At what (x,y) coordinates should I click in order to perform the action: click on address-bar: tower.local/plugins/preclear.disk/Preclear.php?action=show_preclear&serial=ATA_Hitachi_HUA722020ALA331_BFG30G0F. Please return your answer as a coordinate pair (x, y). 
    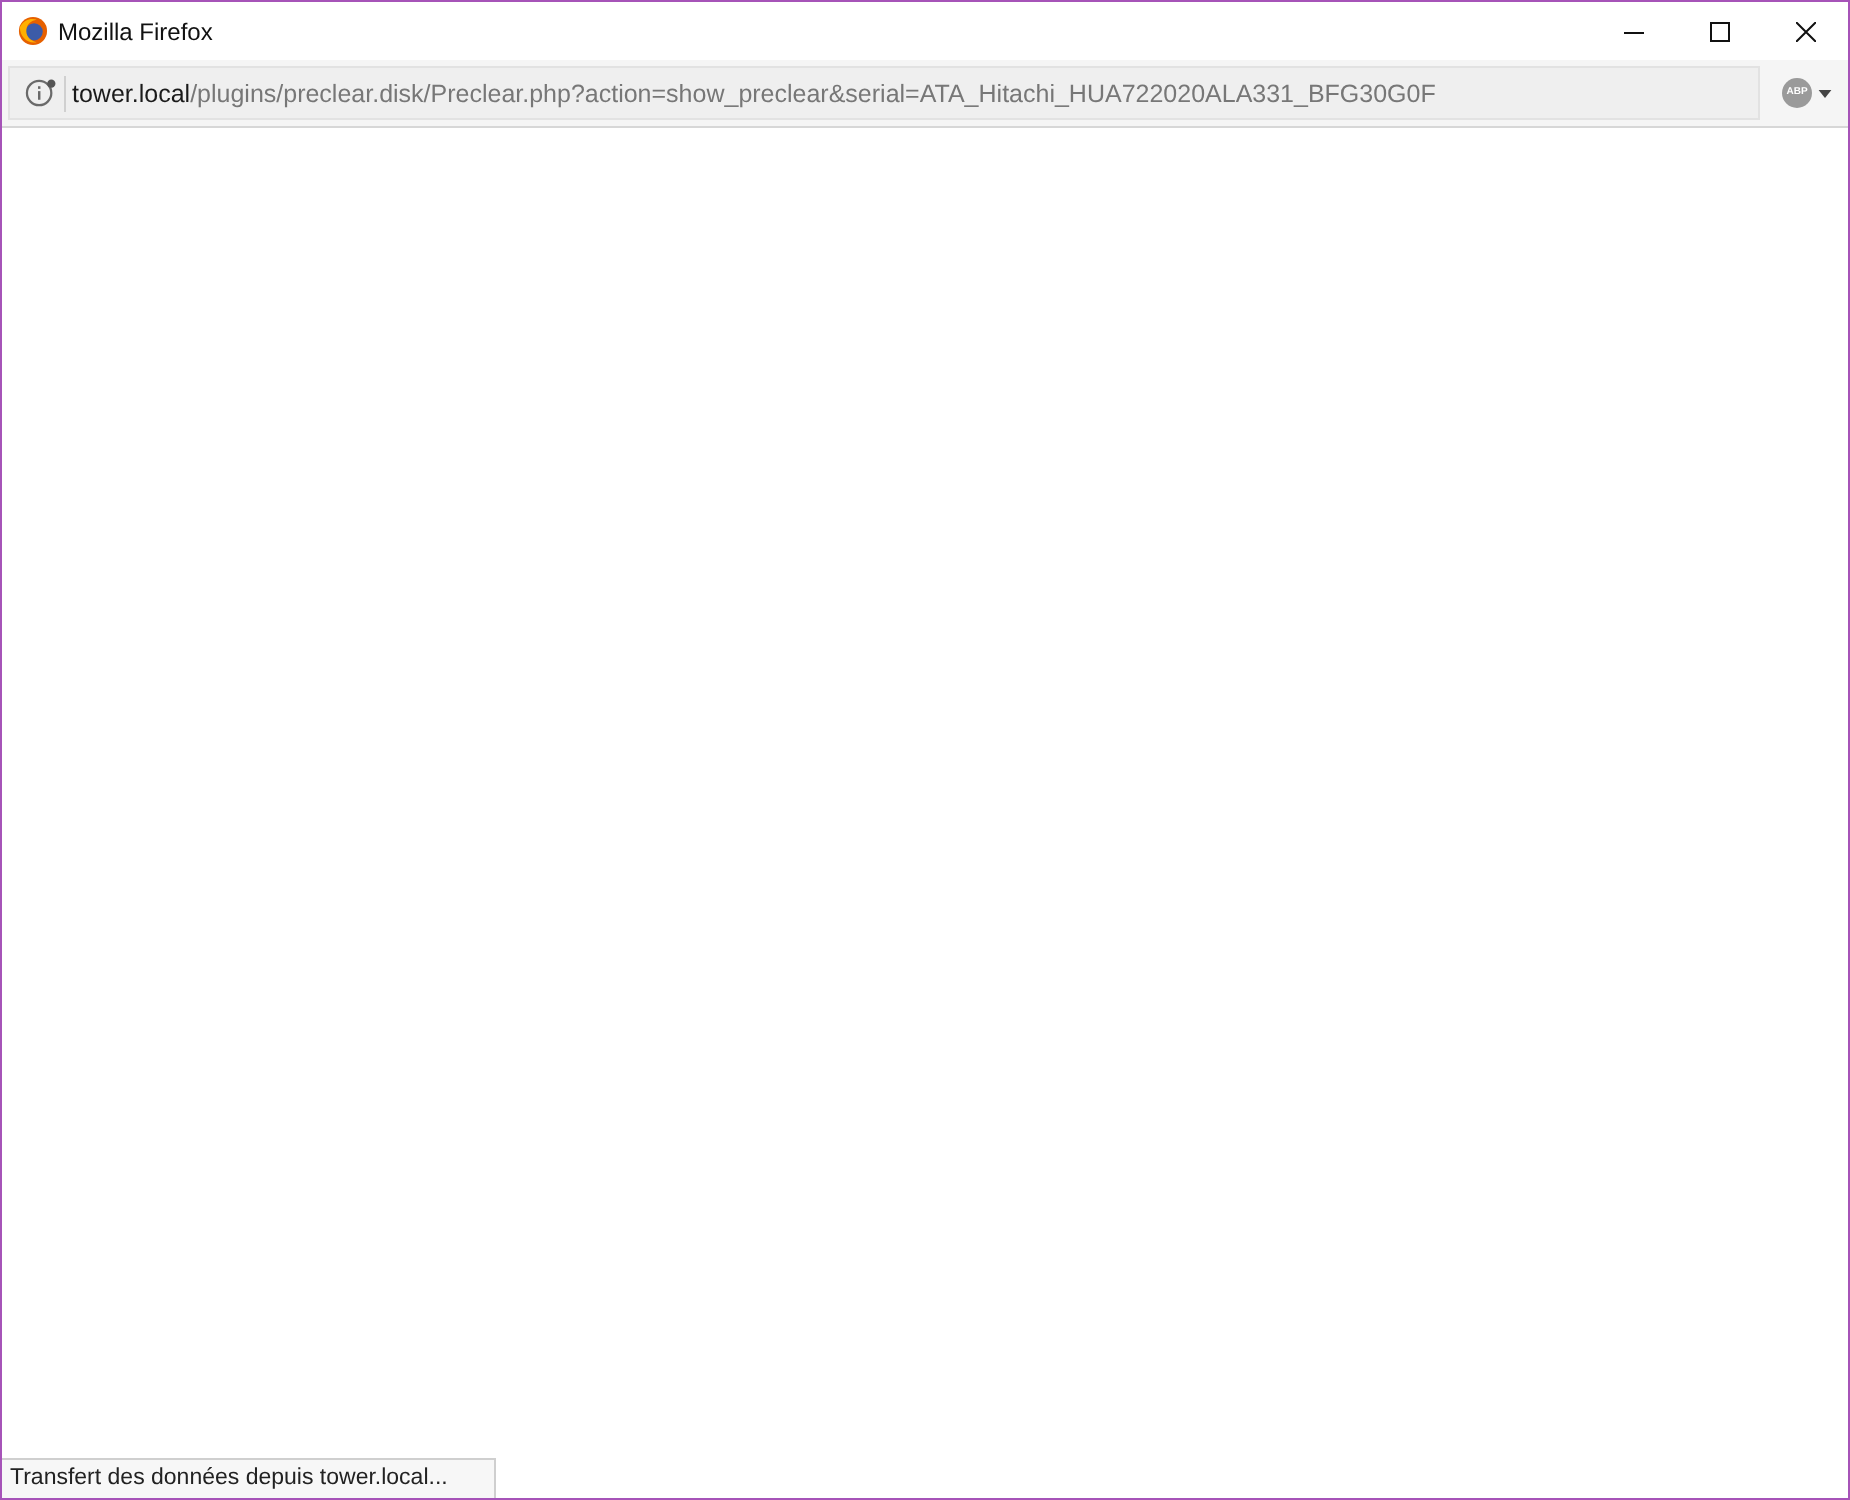
    Looking at the image, I should click on (884, 93).